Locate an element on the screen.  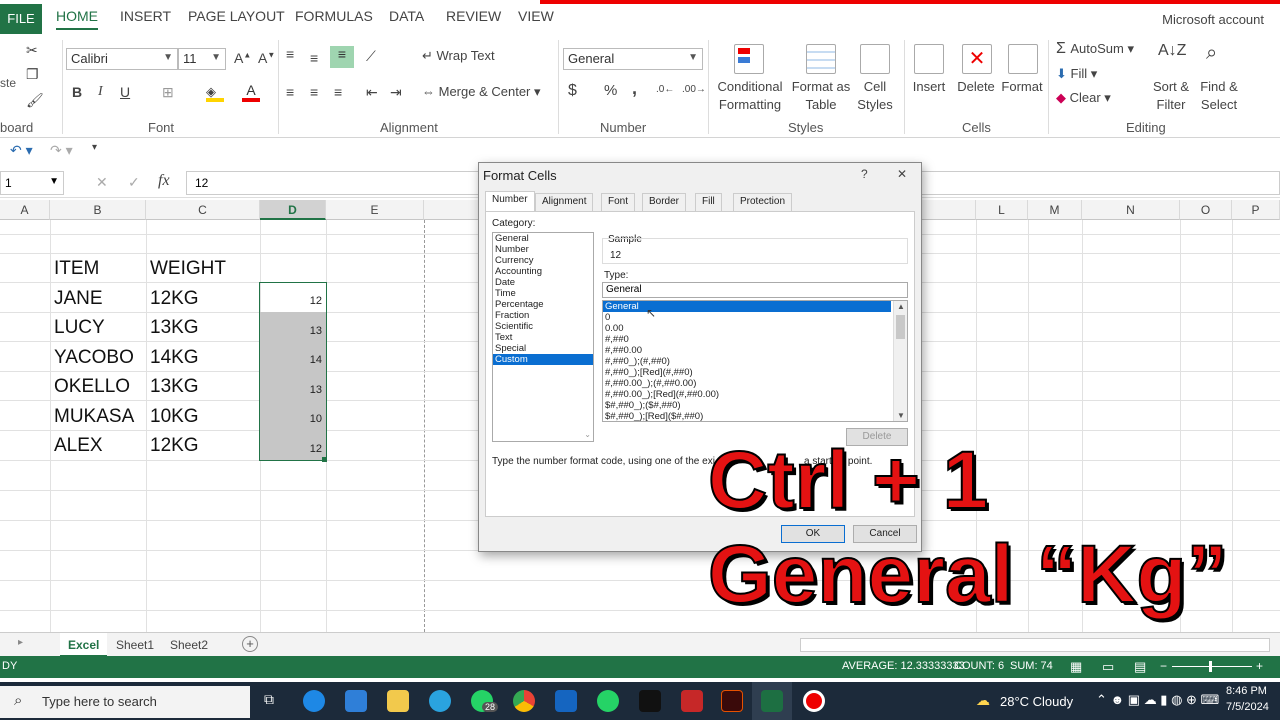
shrink-font-icon: A▼ is located at coordinates (266, 58).